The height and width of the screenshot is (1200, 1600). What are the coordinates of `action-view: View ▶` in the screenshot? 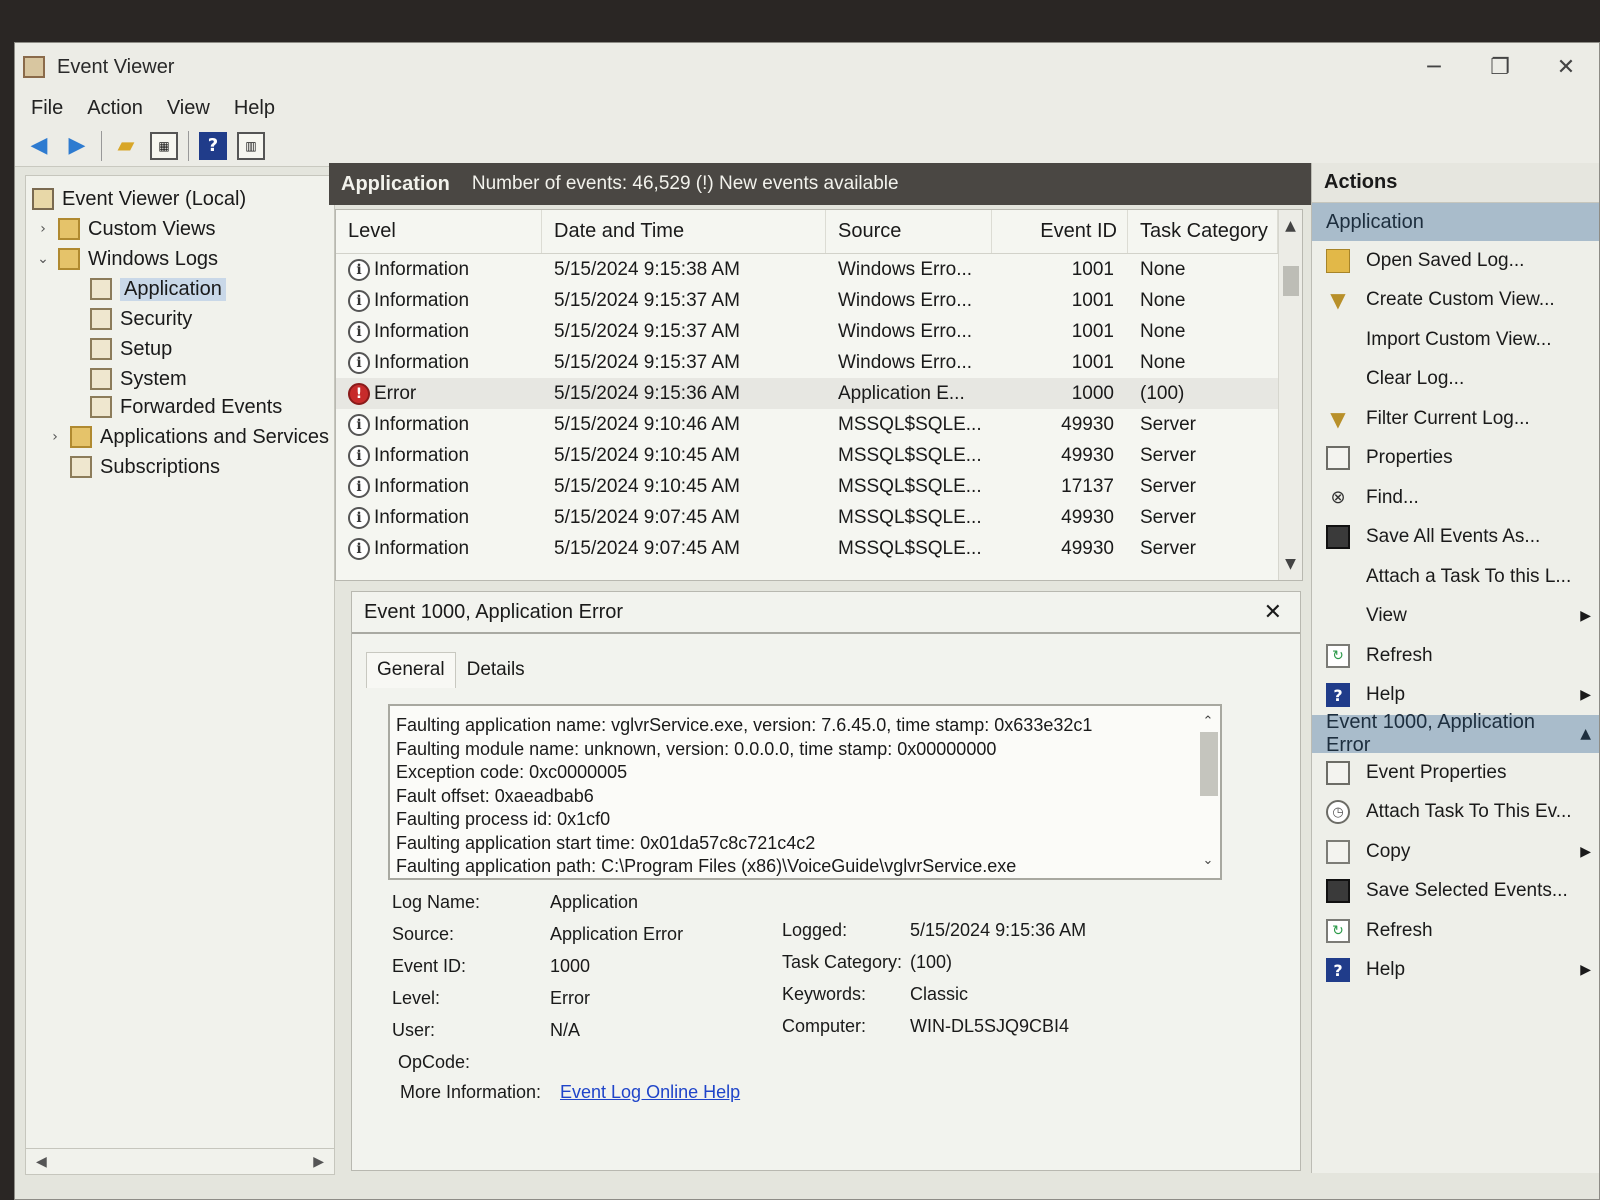 It's located at (1455, 617).